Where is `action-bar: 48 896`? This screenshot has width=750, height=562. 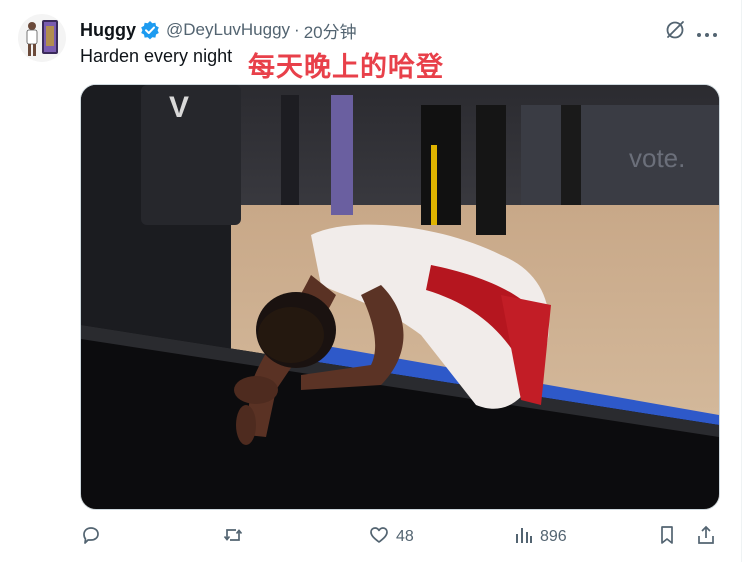
action-bar: 48 896 is located at coordinates (400, 537).